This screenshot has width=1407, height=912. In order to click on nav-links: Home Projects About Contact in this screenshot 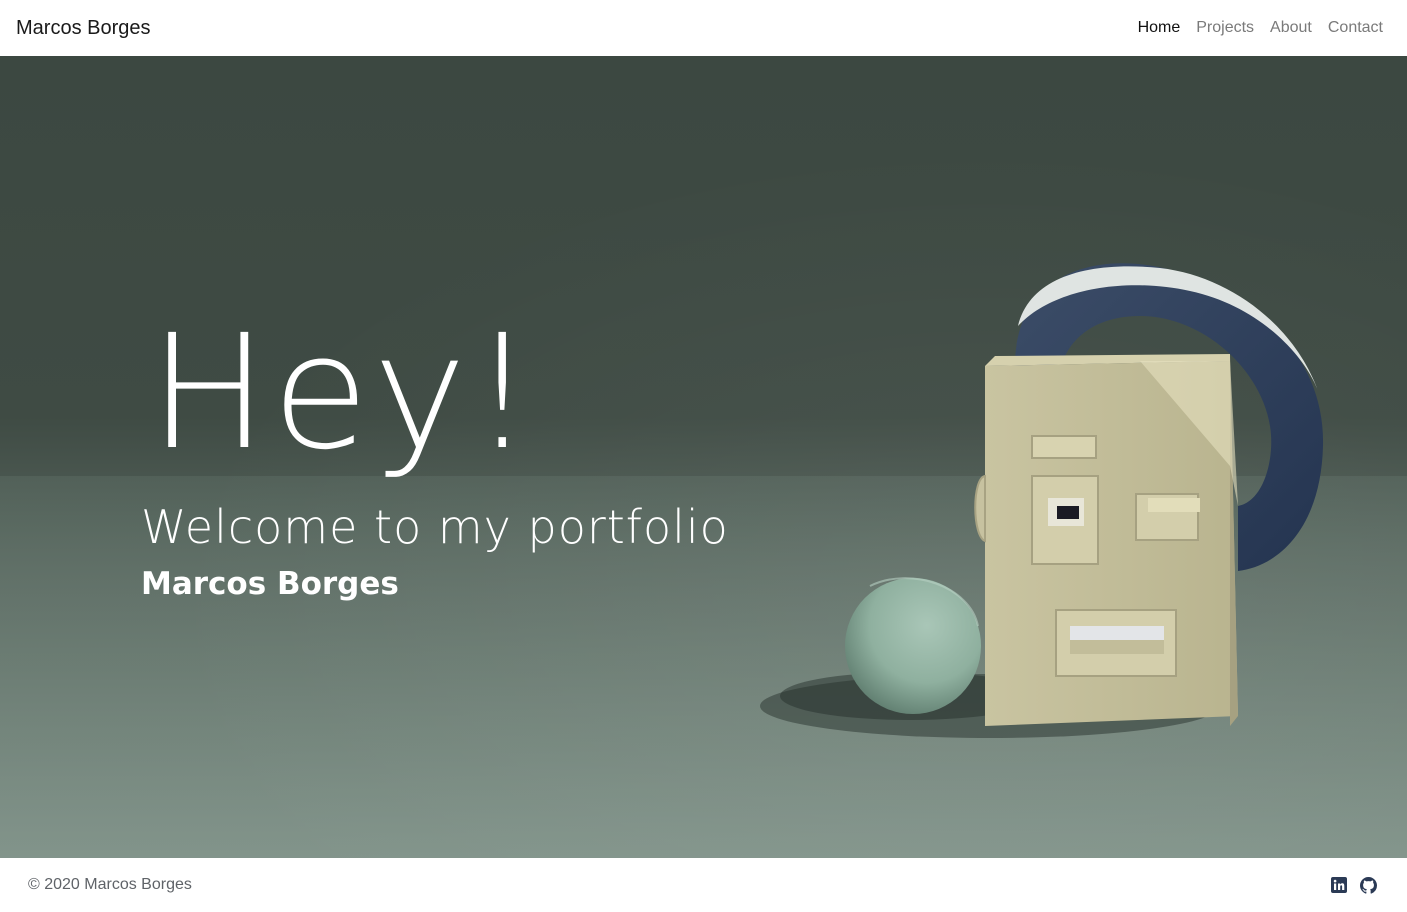, I will do `click(1260, 28)`.